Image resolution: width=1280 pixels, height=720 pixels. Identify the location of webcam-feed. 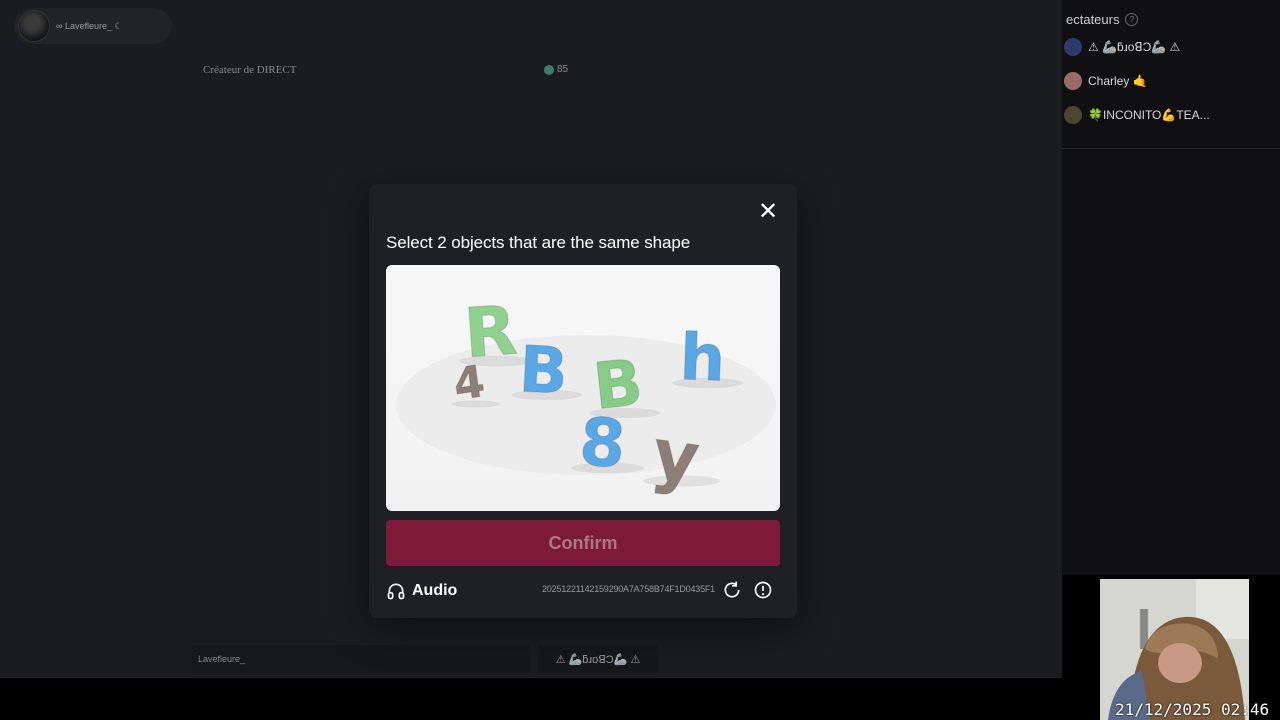
(1174, 649).